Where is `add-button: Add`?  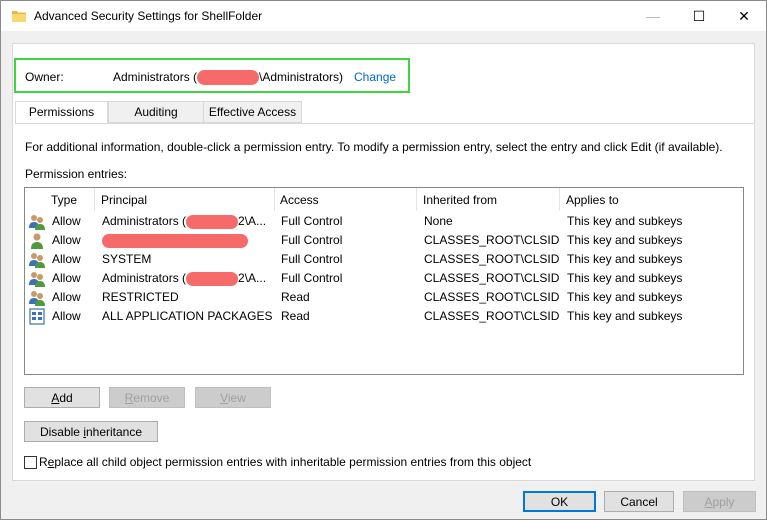 add-button: Add is located at coordinates (62, 397).